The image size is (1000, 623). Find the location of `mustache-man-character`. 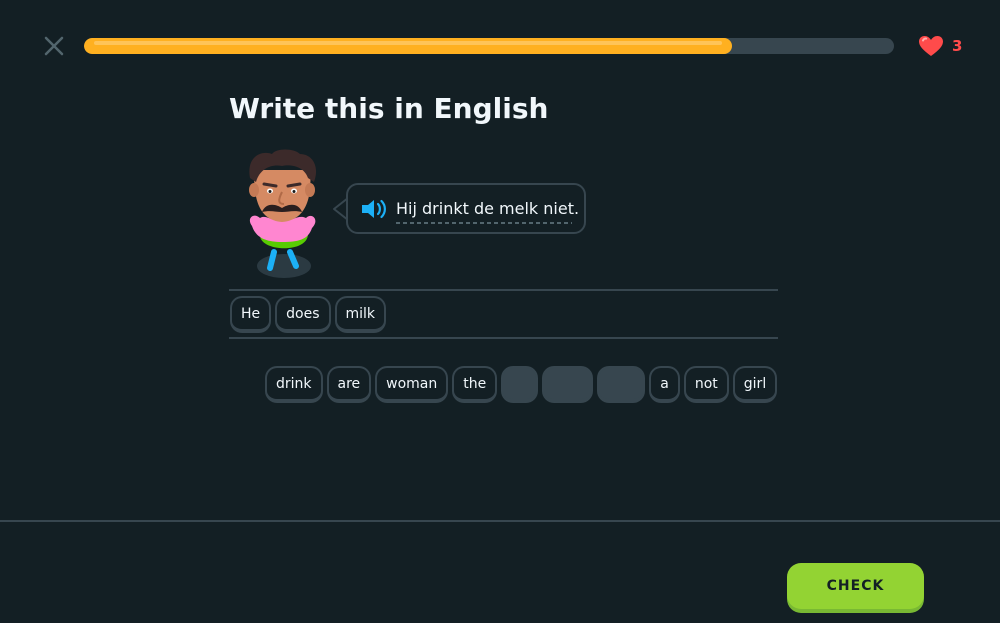

mustache-man-character is located at coordinates (283, 213).